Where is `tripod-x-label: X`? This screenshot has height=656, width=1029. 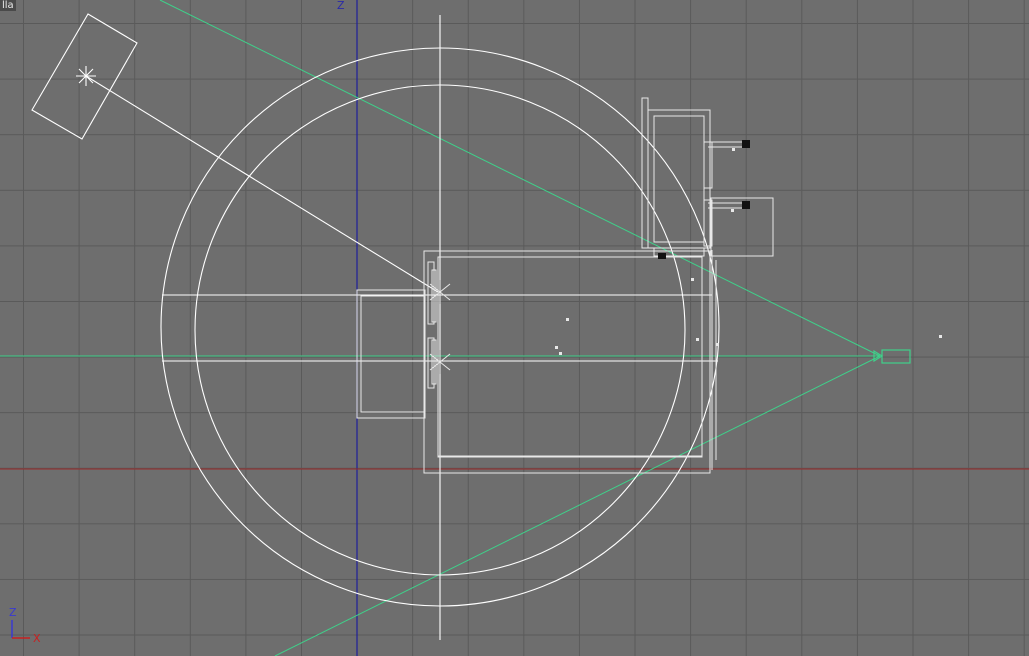 tripod-x-label: X is located at coordinates (37, 638).